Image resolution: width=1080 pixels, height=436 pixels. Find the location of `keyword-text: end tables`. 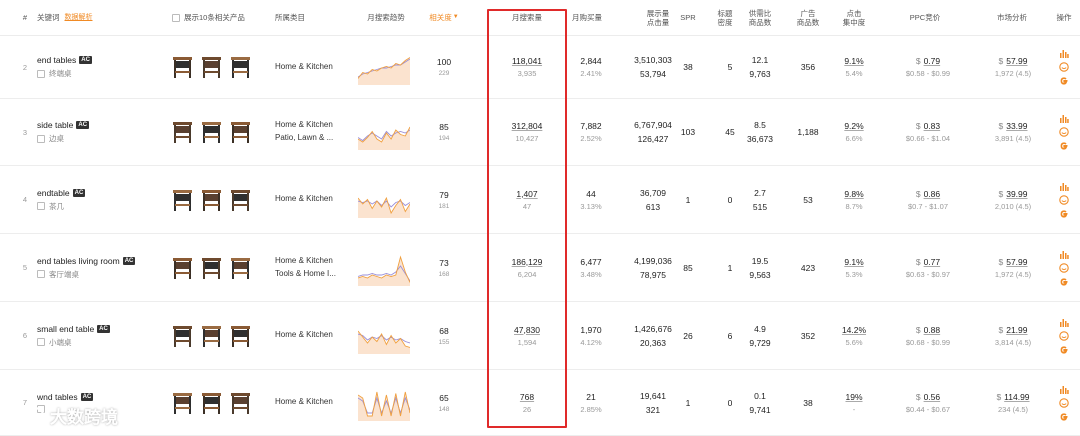

keyword-text: end tables is located at coordinates (56, 60).